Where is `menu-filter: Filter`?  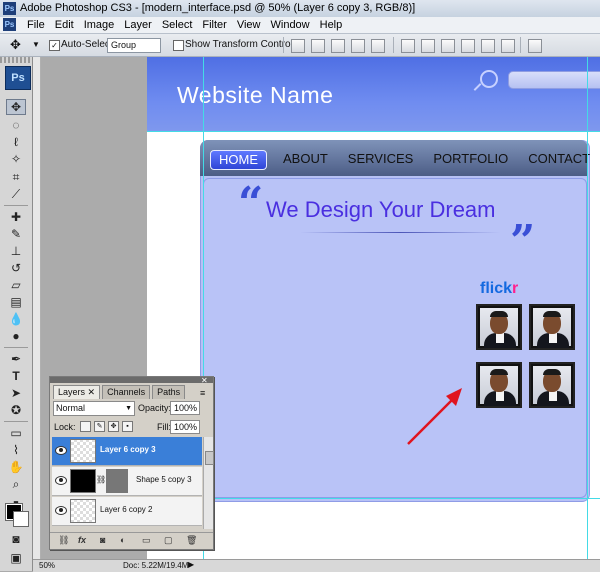 menu-filter: Filter is located at coordinates (214, 25).